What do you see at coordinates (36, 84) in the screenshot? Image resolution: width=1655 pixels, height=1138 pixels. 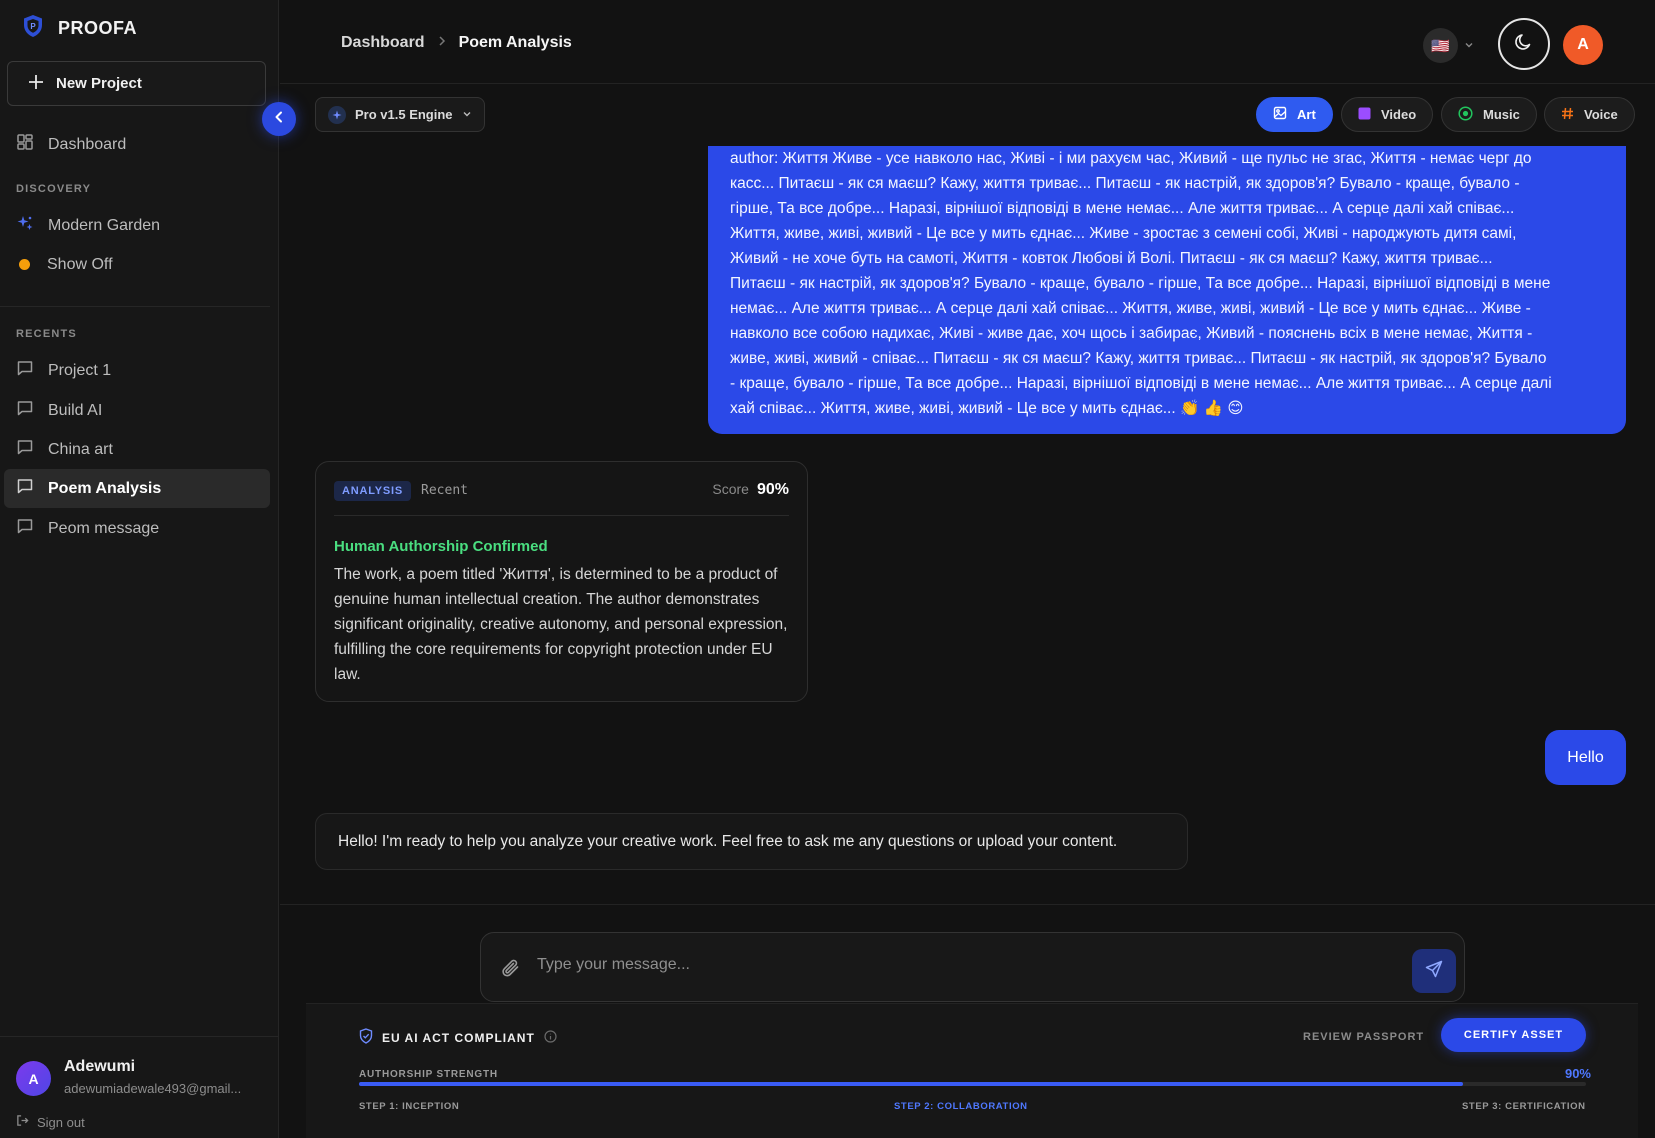 I see `plus-icon` at bounding box center [36, 84].